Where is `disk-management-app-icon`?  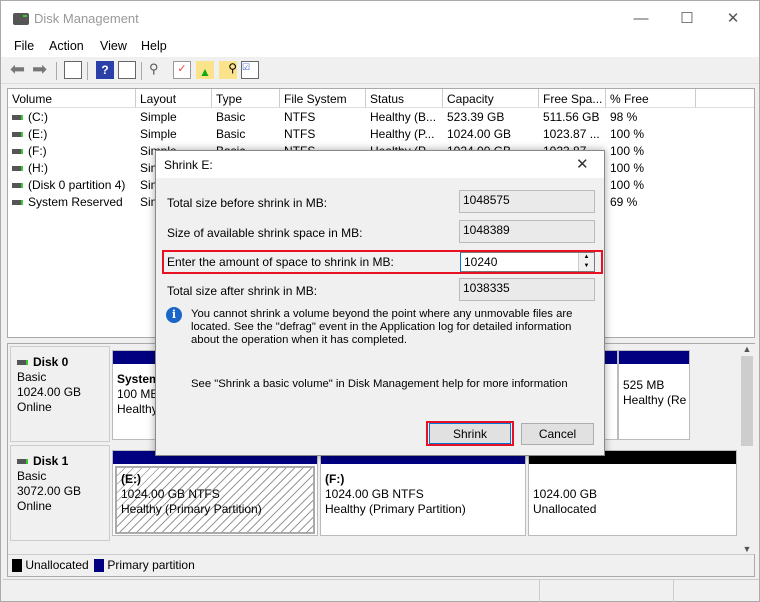
disk-management-app-icon is located at coordinates (21, 19).